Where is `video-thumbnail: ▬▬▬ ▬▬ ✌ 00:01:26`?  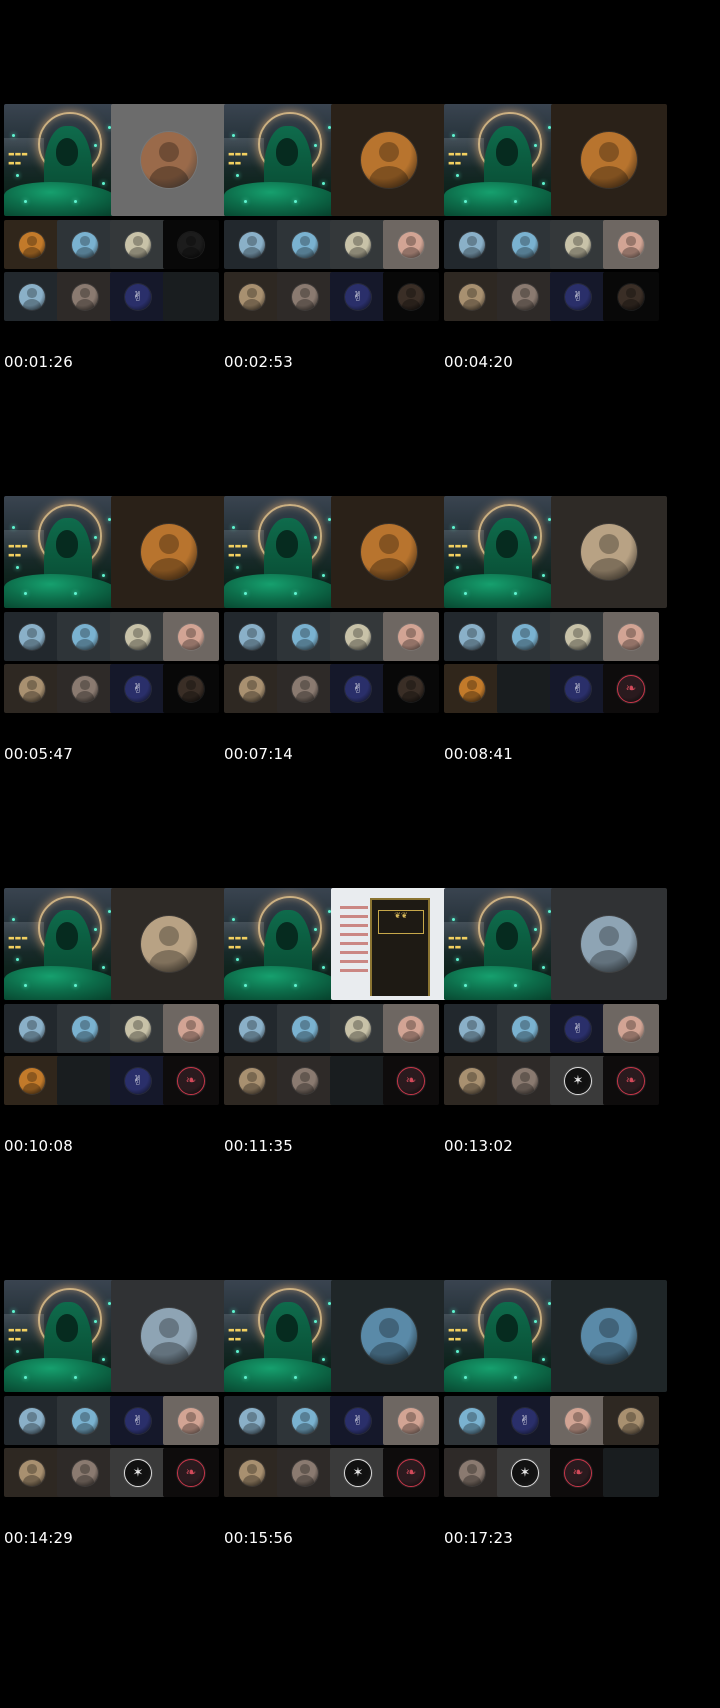
video-thumbnail: ▬▬▬ ▬▬ ✌ 00:01:26 is located at coordinates (118, 197).